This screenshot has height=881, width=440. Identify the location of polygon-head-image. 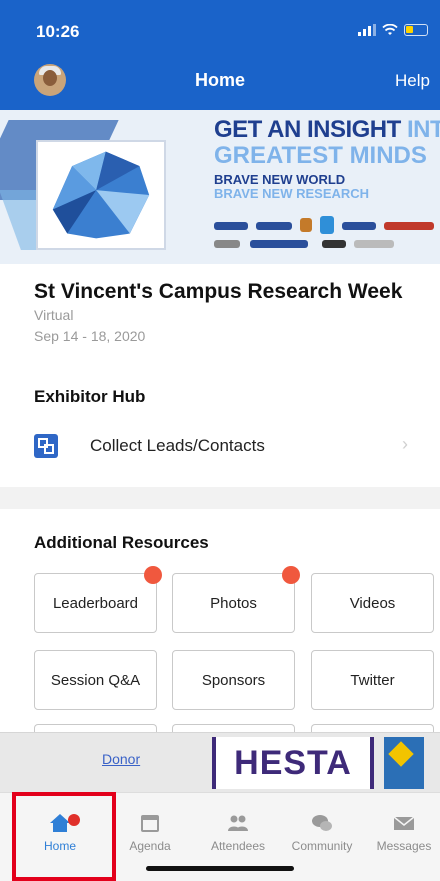
(101, 195).